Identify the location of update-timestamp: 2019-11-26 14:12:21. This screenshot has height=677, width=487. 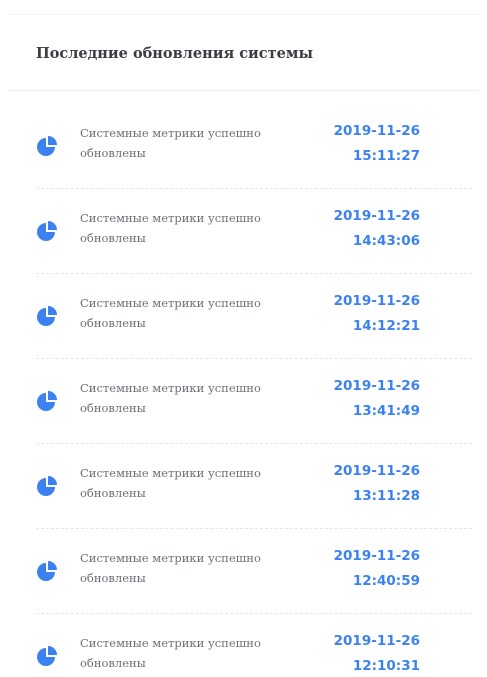
(355, 306).